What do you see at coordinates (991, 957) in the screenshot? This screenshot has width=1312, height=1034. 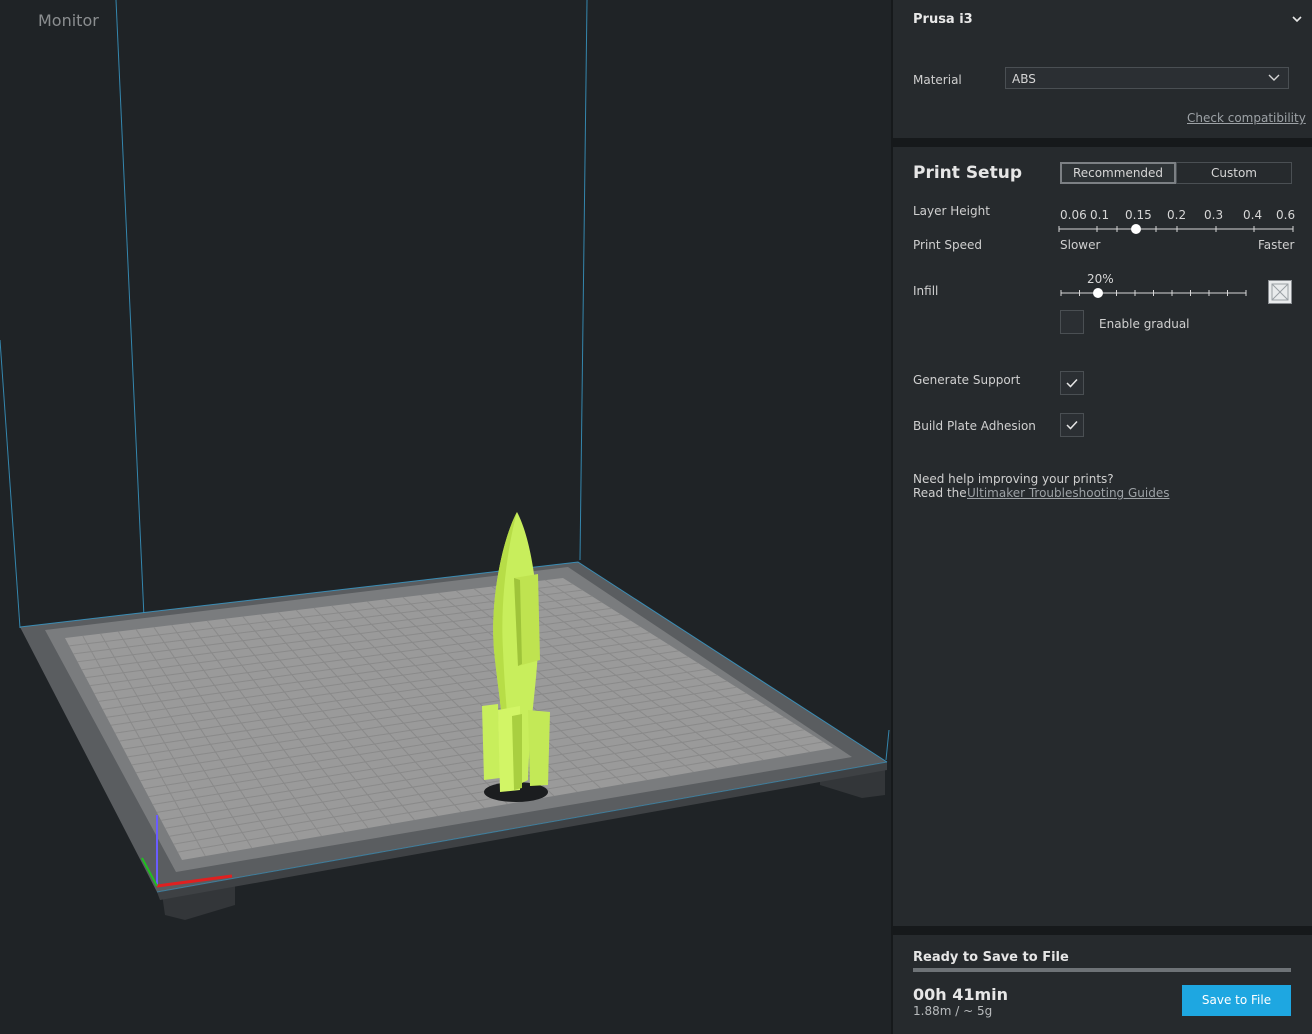 I see `status-label: Ready to Save to File` at bounding box center [991, 957].